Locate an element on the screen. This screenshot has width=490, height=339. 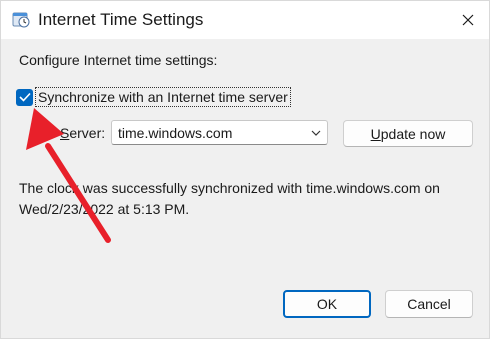
checkmark-icon is located at coordinates (24, 97).